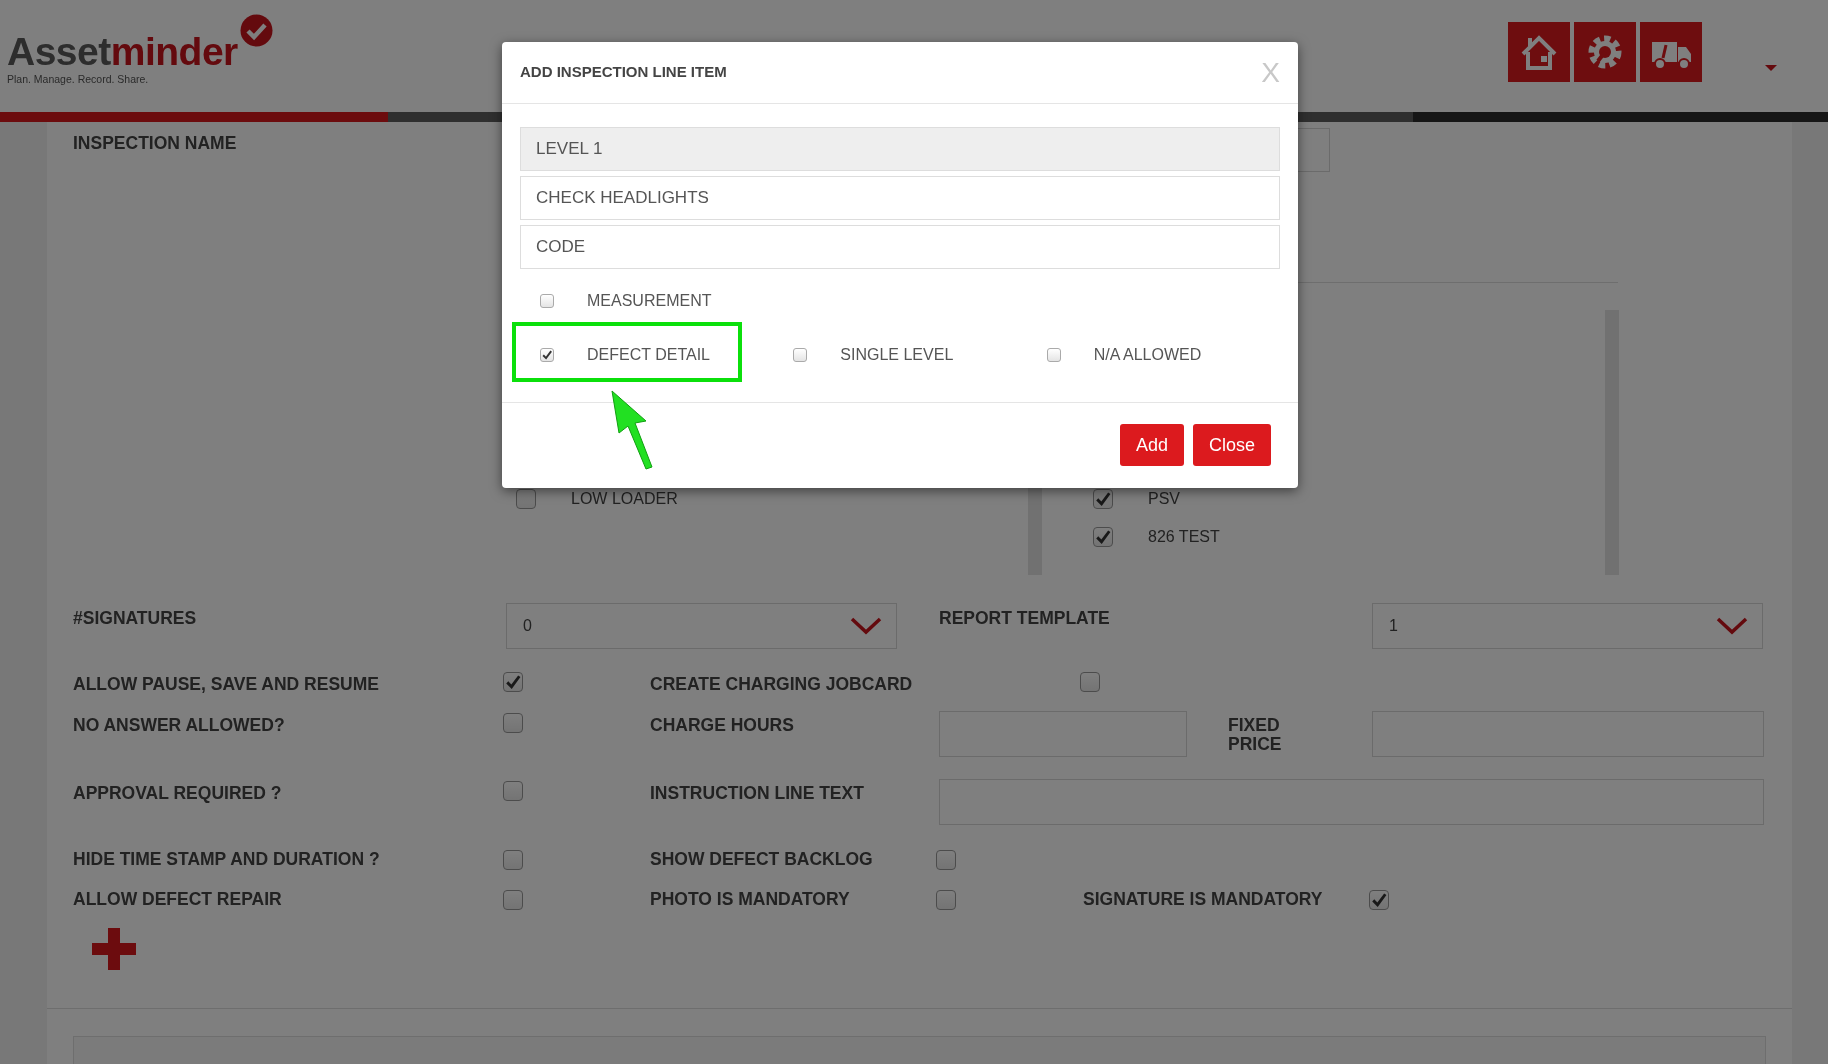 This screenshot has height=1064, width=1828. I want to click on logo-text: minder, so click(174, 51).